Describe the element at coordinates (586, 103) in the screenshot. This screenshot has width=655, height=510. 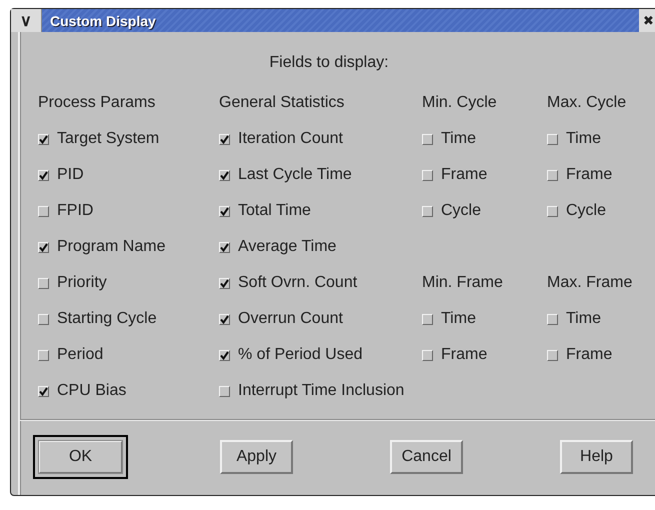
I see `column-heading: Max. Cycle` at that location.